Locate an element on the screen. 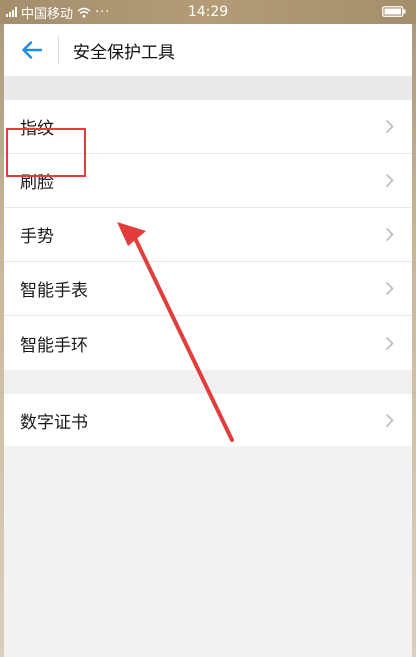  certificate-list: 数字证书 is located at coordinates (208, 420).